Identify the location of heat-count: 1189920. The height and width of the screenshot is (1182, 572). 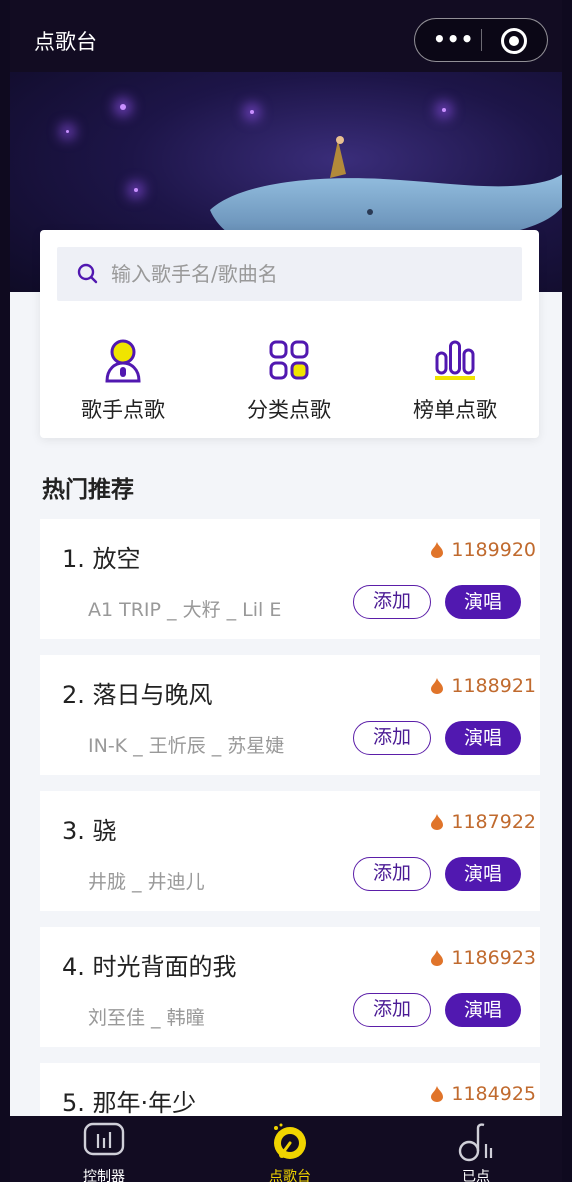
(483, 550).